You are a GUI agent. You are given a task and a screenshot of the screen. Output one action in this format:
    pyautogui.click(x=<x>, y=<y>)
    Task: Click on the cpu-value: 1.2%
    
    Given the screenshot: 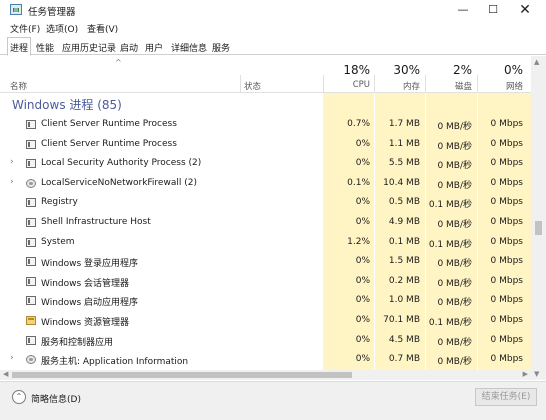 What is the action you would take?
    pyautogui.click(x=358, y=241)
    